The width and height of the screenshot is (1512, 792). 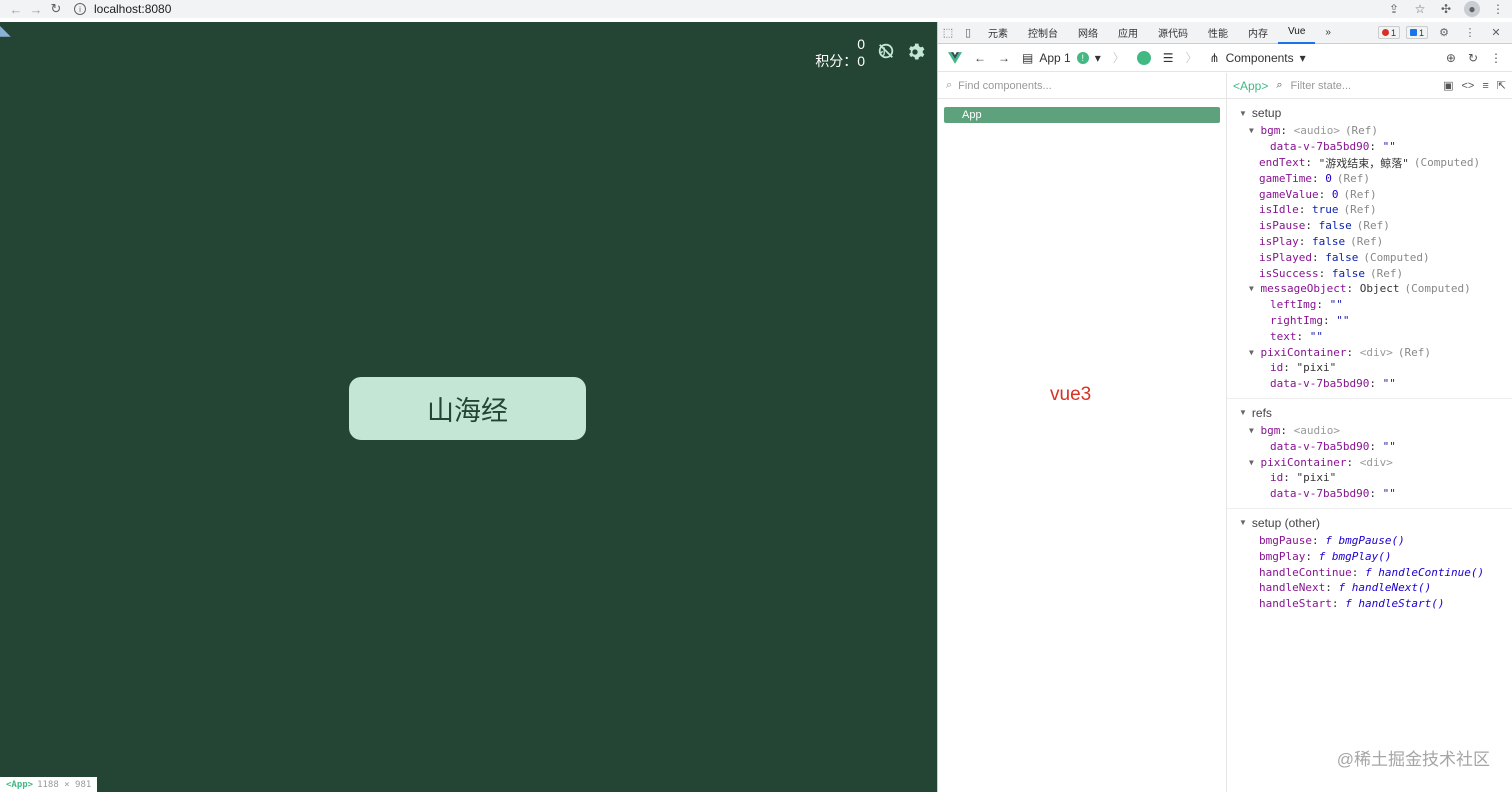 What do you see at coordinates (1385, 588) in the screenshot?
I see `prop-value: f handleNext()` at bounding box center [1385, 588].